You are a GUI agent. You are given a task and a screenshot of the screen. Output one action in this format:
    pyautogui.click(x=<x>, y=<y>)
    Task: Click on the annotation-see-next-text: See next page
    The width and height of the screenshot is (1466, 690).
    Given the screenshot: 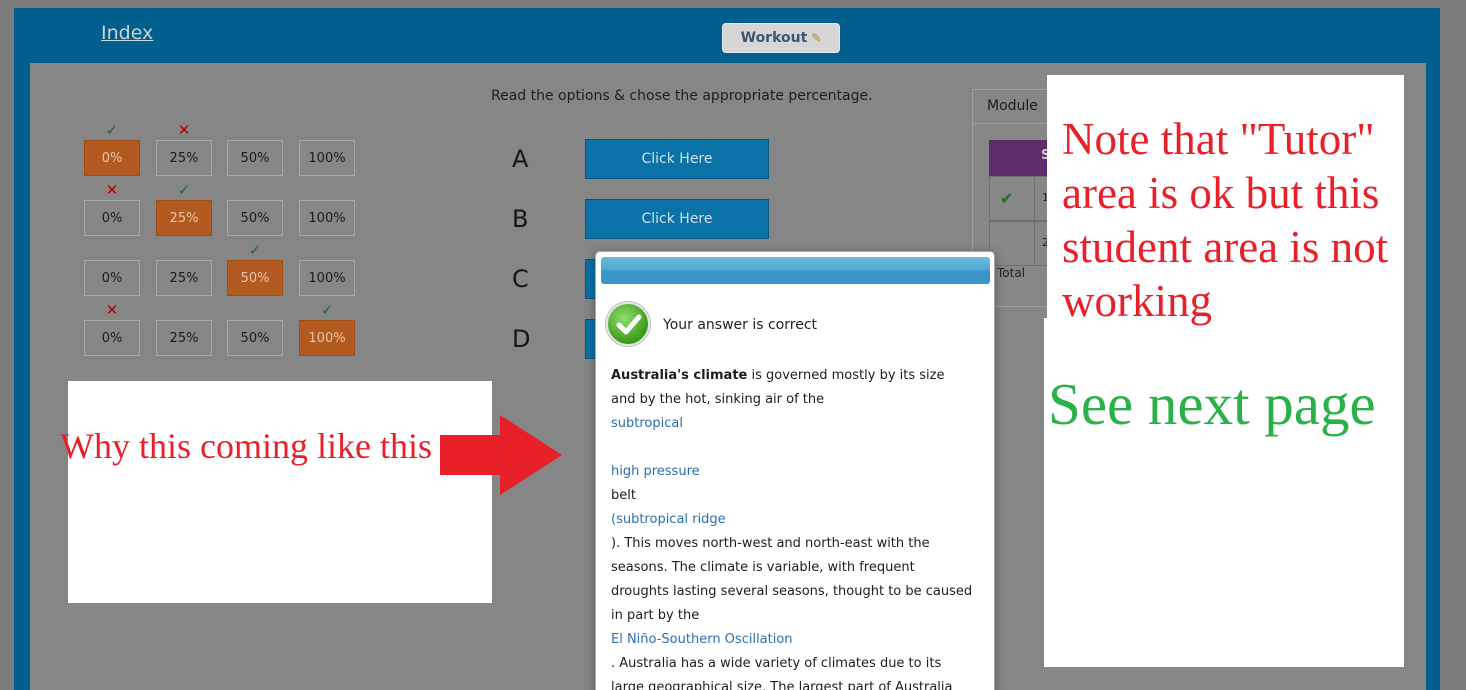 What is the action you would take?
    pyautogui.click(x=1212, y=404)
    